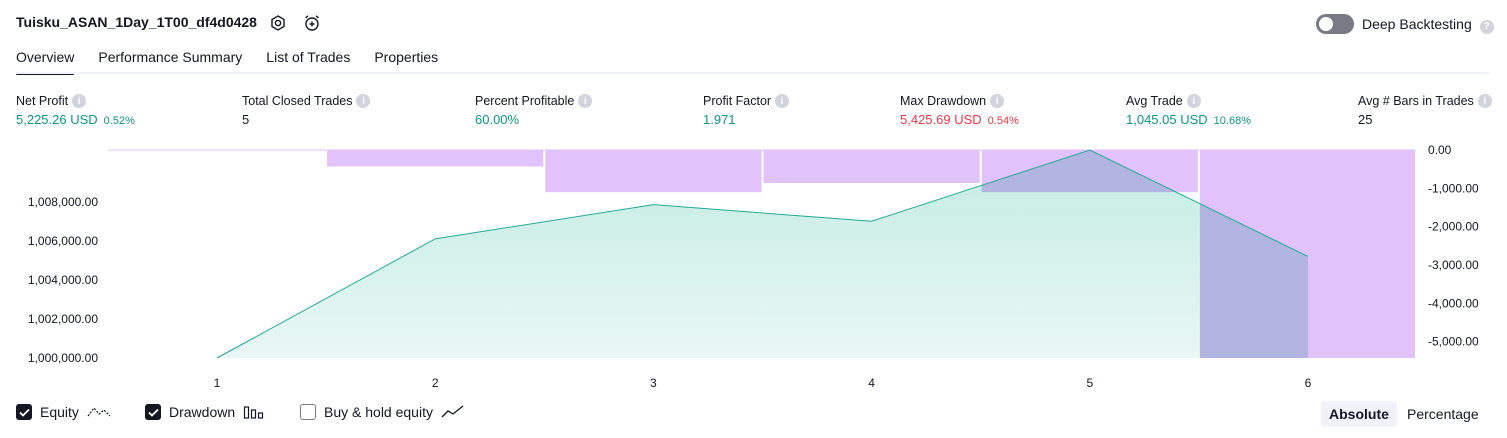  Describe the element at coordinates (1167, 119) in the screenshot. I see `metric-value: 1,045.05 USD` at that location.